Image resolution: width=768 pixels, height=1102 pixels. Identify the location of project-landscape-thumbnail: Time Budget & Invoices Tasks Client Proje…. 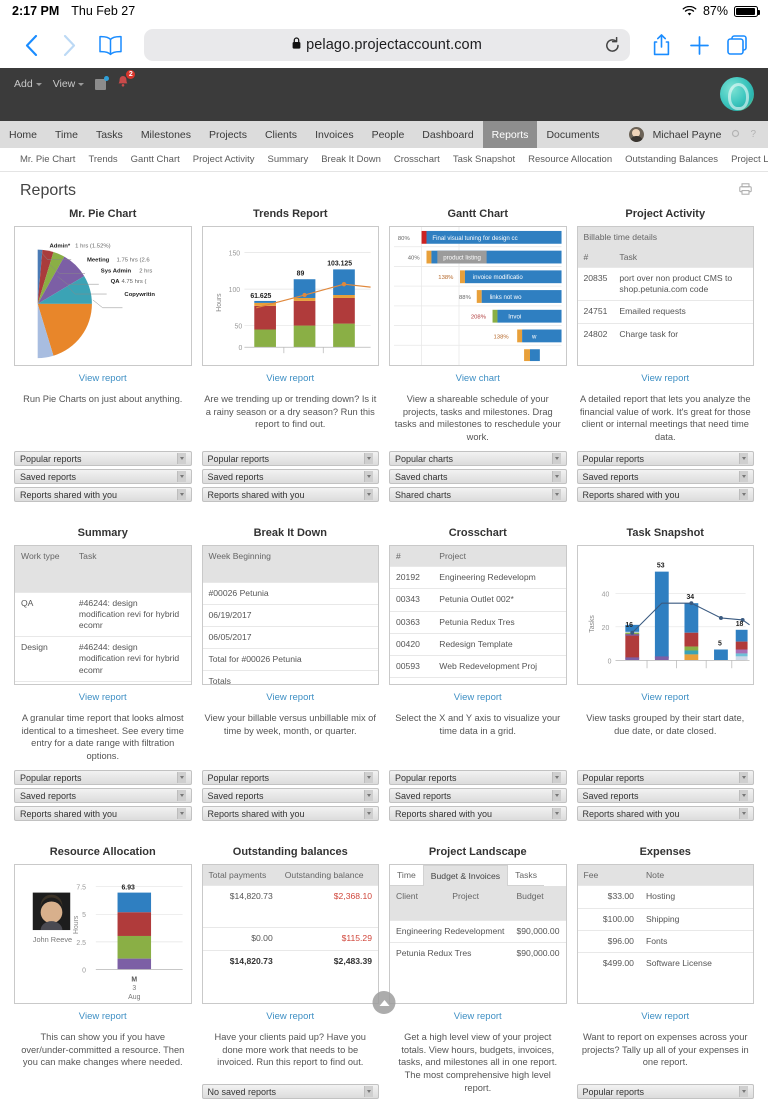
(478, 934).